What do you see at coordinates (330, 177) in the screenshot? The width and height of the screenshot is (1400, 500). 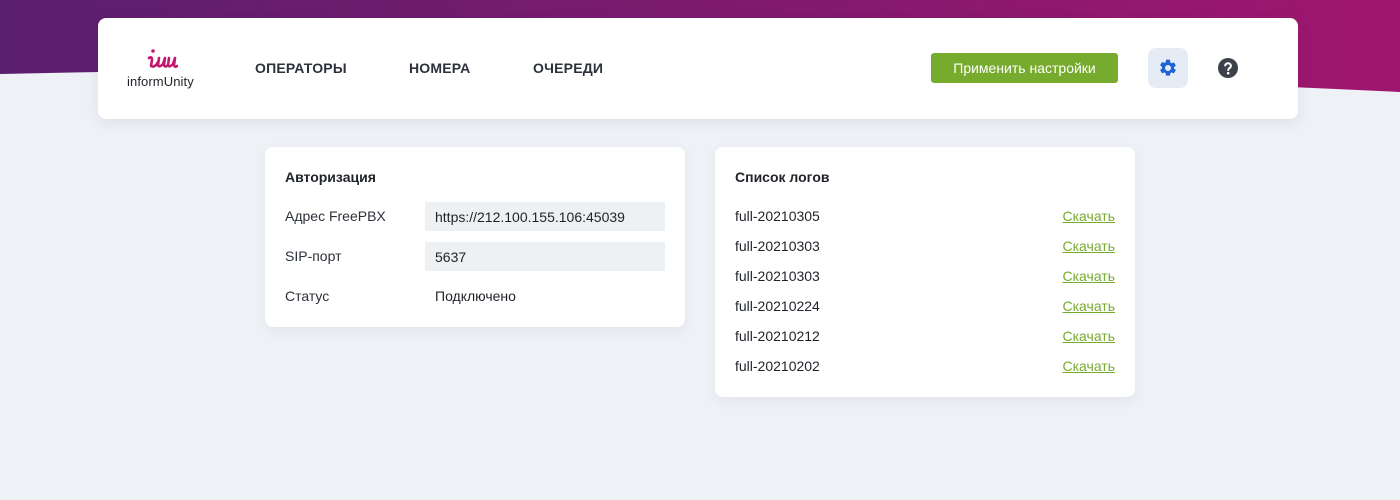 I see `authorization-title: Авторизация` at bounding box center [330, 177].